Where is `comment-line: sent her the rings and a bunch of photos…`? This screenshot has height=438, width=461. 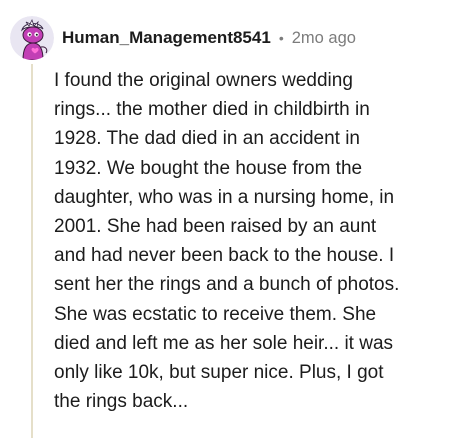 comment-line: sent her the rings and a bunch of photos… is located at coordinates (227, 285).